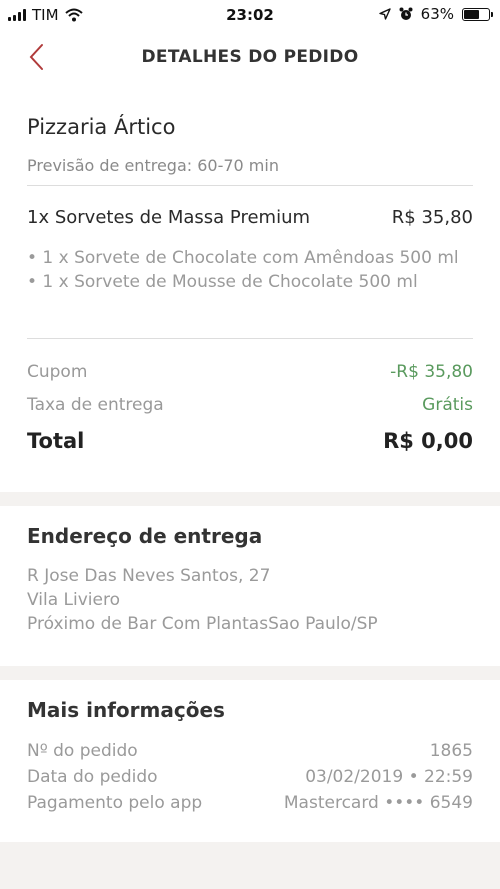 The height and width of the screenshot is (889, 500). I want to click on battery-percent: 63%, so click(437, 14).